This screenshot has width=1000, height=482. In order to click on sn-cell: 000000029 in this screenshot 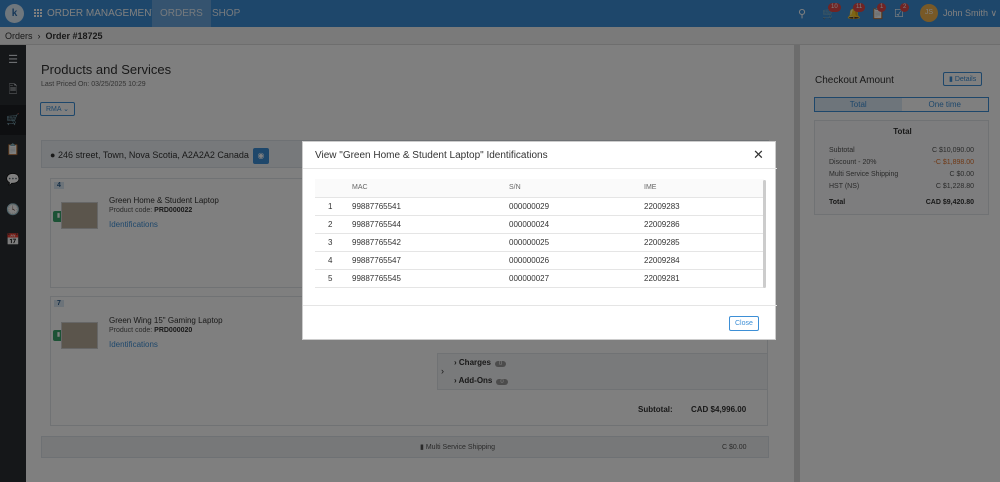, I will do `click(576, 206)`.